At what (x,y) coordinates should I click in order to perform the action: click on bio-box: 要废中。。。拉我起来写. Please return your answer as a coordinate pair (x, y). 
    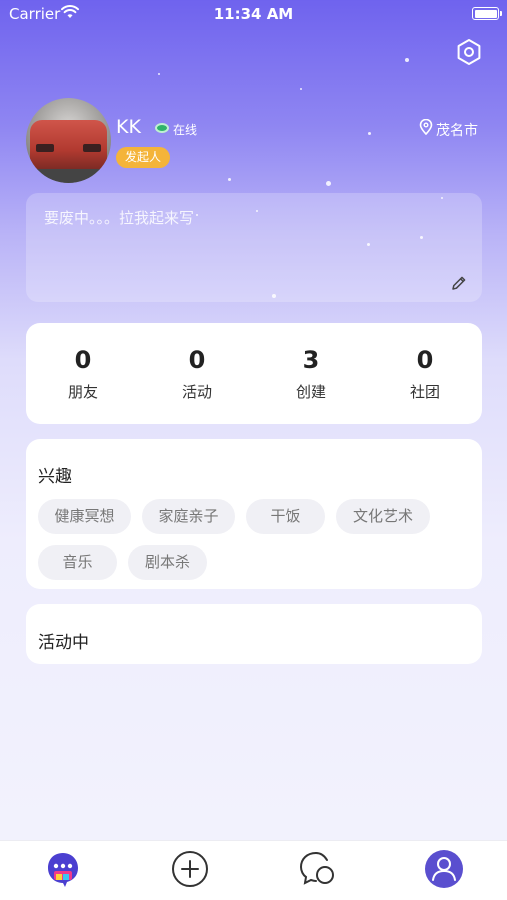
    Looking at the image, I should click on (254, 247).